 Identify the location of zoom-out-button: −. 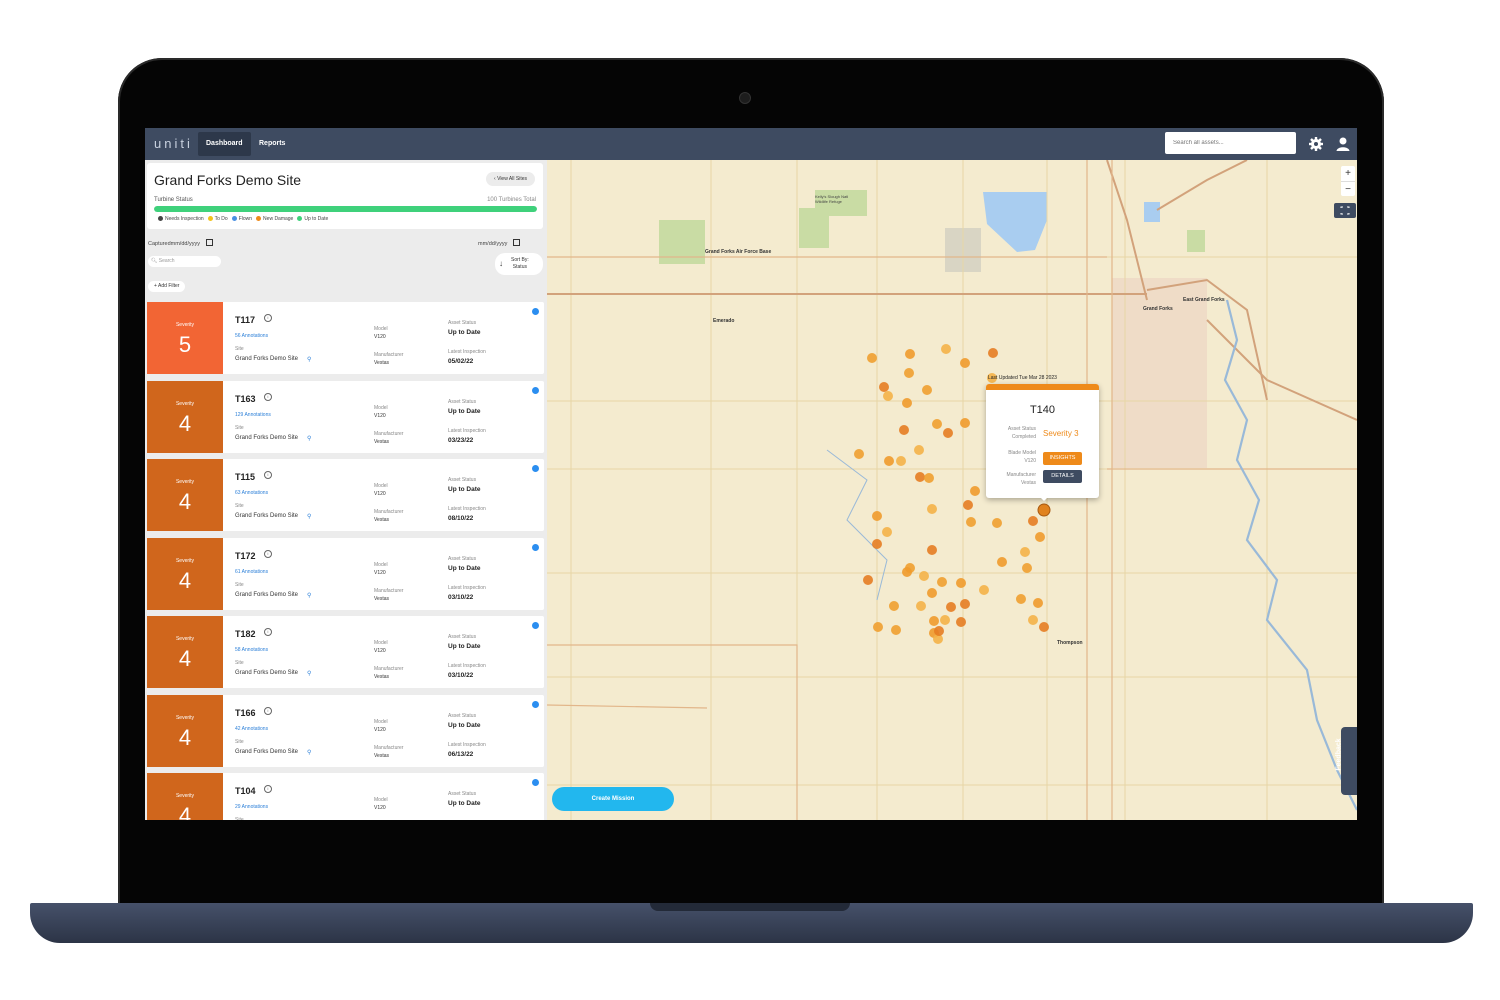
(1348, 189).